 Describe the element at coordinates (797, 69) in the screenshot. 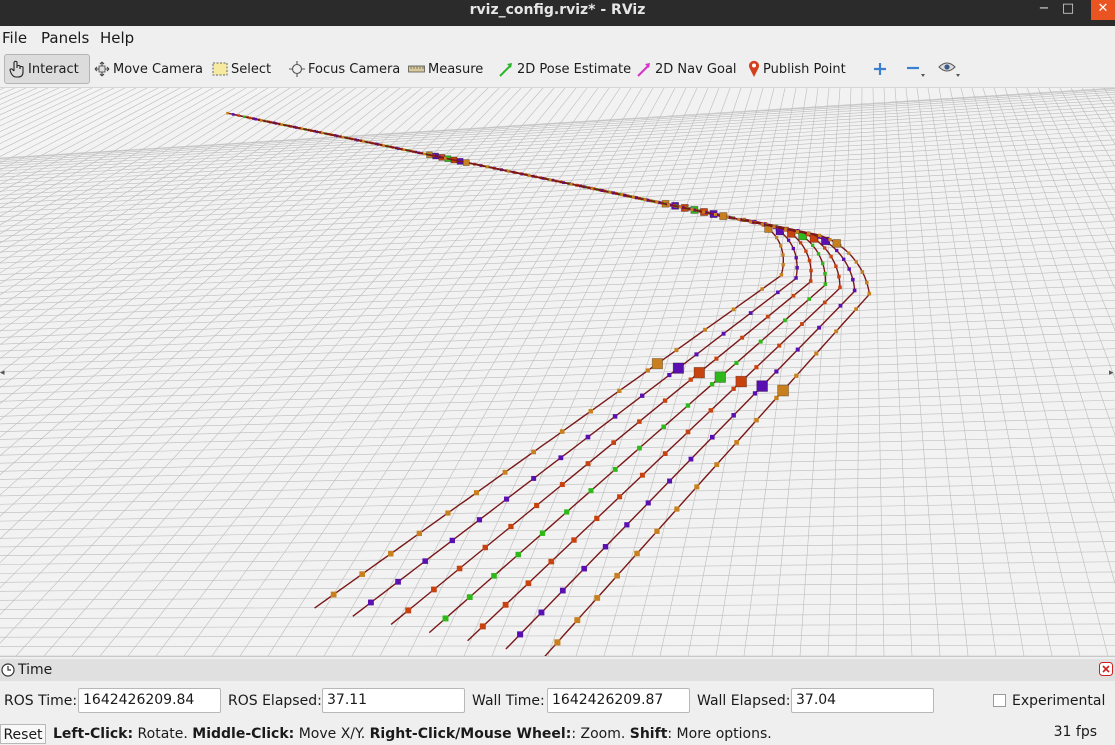

I see `tool-publish-point: Publish Point` at that location.